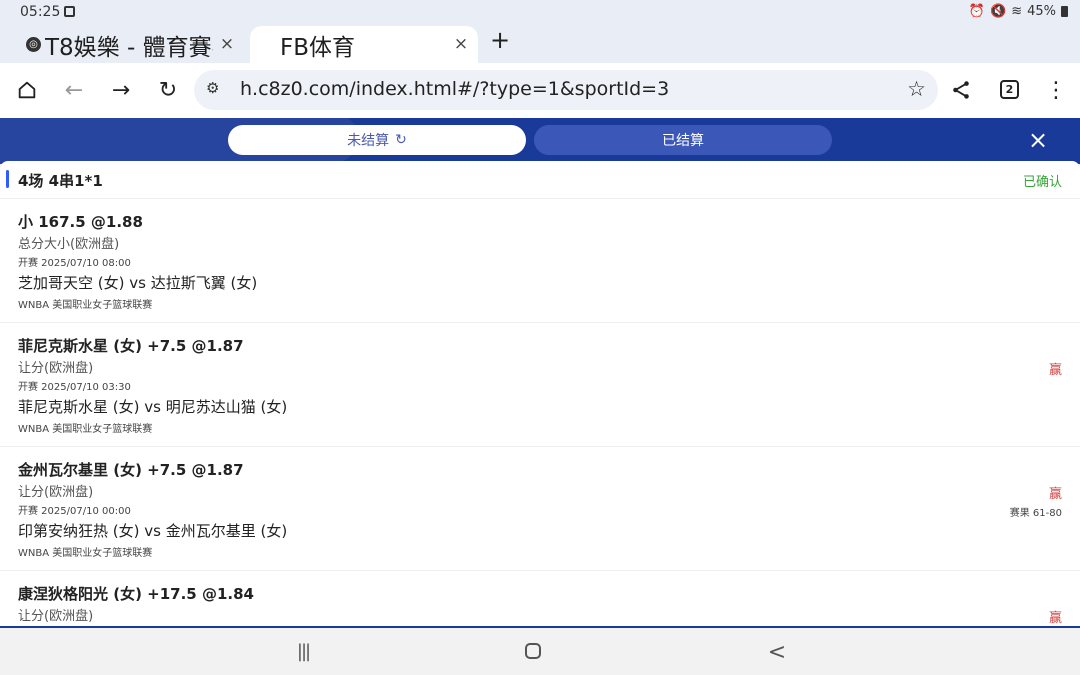 This screenshot has width=1080, height=675. I want to click on tab-title: FB体育, so click(318, 47).